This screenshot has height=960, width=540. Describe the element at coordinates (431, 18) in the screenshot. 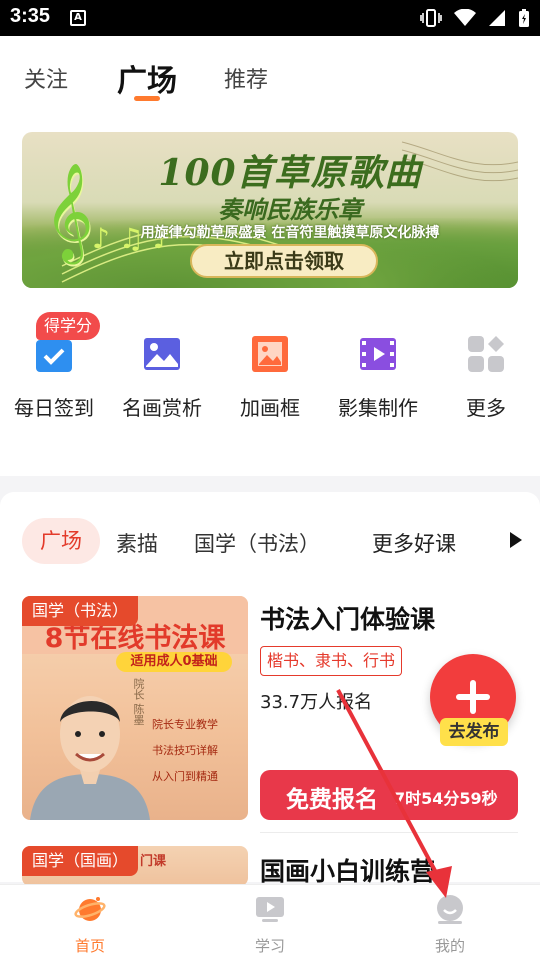

I see `vibrate-icon` at that location.